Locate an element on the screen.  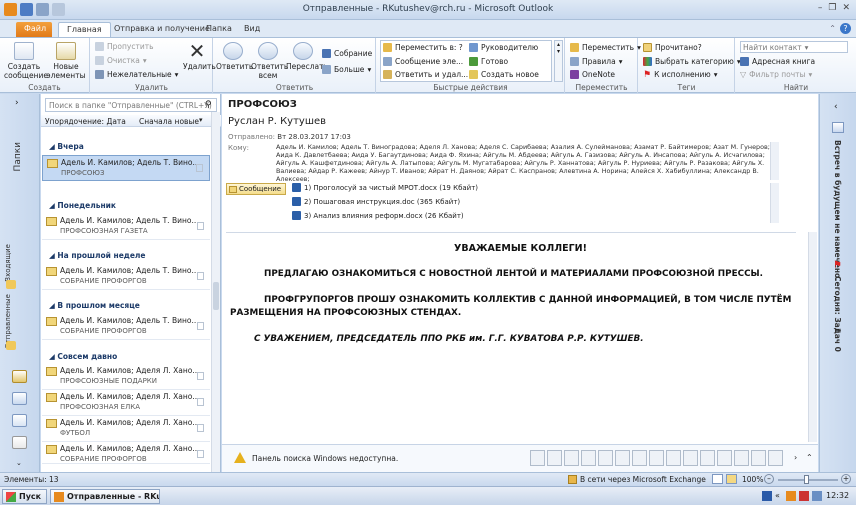
group-header-yesterday: ◢ Вчера is located at coordinates (66, 146).